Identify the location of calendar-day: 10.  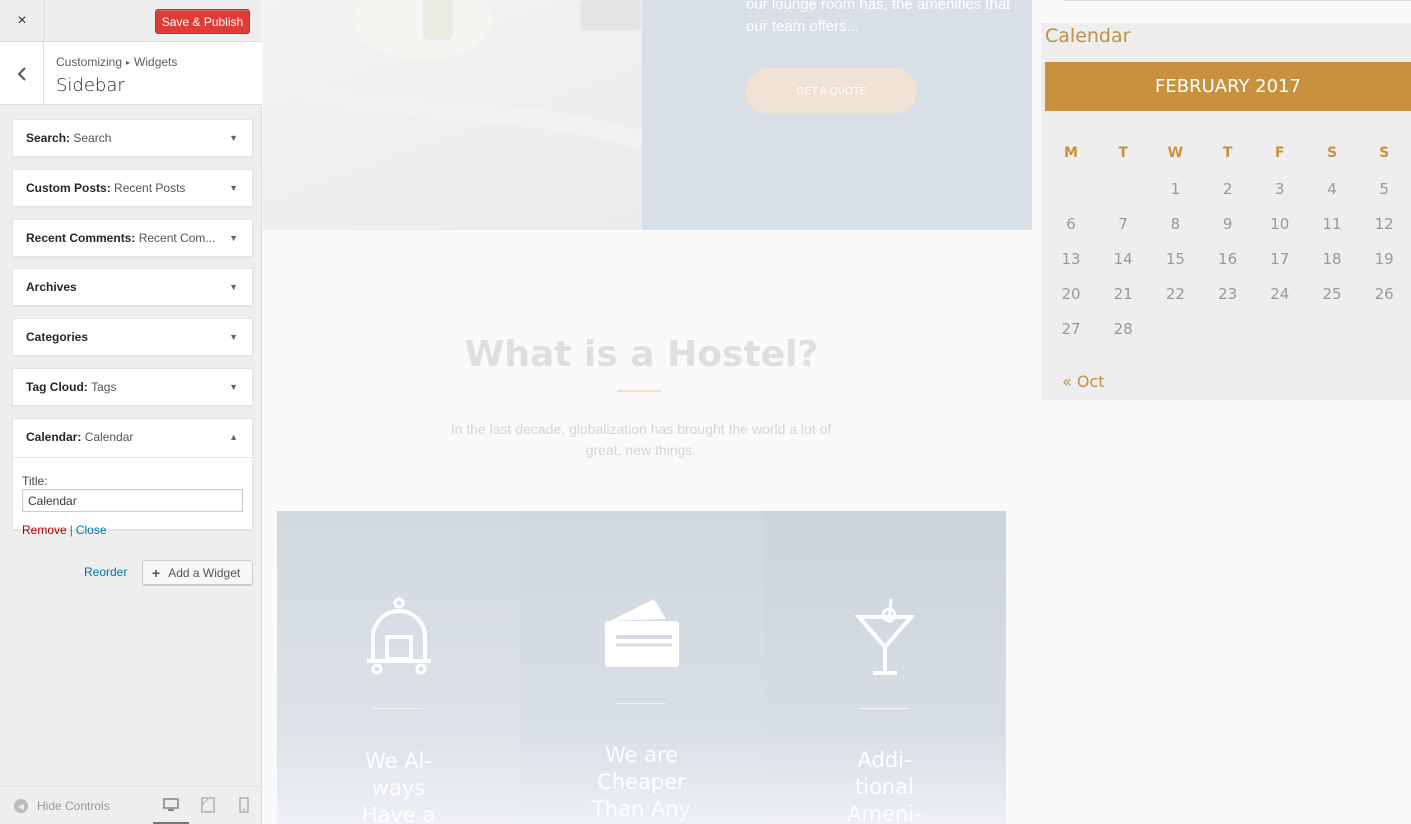
(1280, 224).